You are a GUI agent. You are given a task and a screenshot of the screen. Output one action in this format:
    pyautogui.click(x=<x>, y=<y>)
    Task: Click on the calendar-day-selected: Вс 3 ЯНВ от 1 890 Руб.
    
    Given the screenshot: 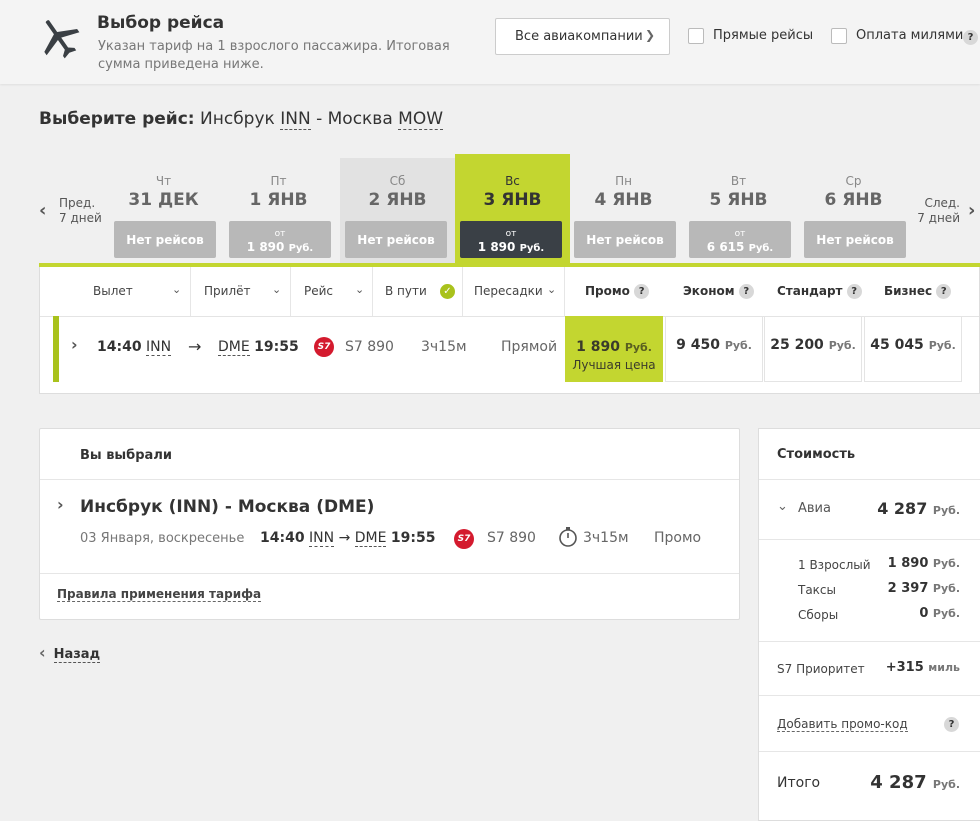 What is the action you would take?
    pyautogui.click(x=512, y=209)
    